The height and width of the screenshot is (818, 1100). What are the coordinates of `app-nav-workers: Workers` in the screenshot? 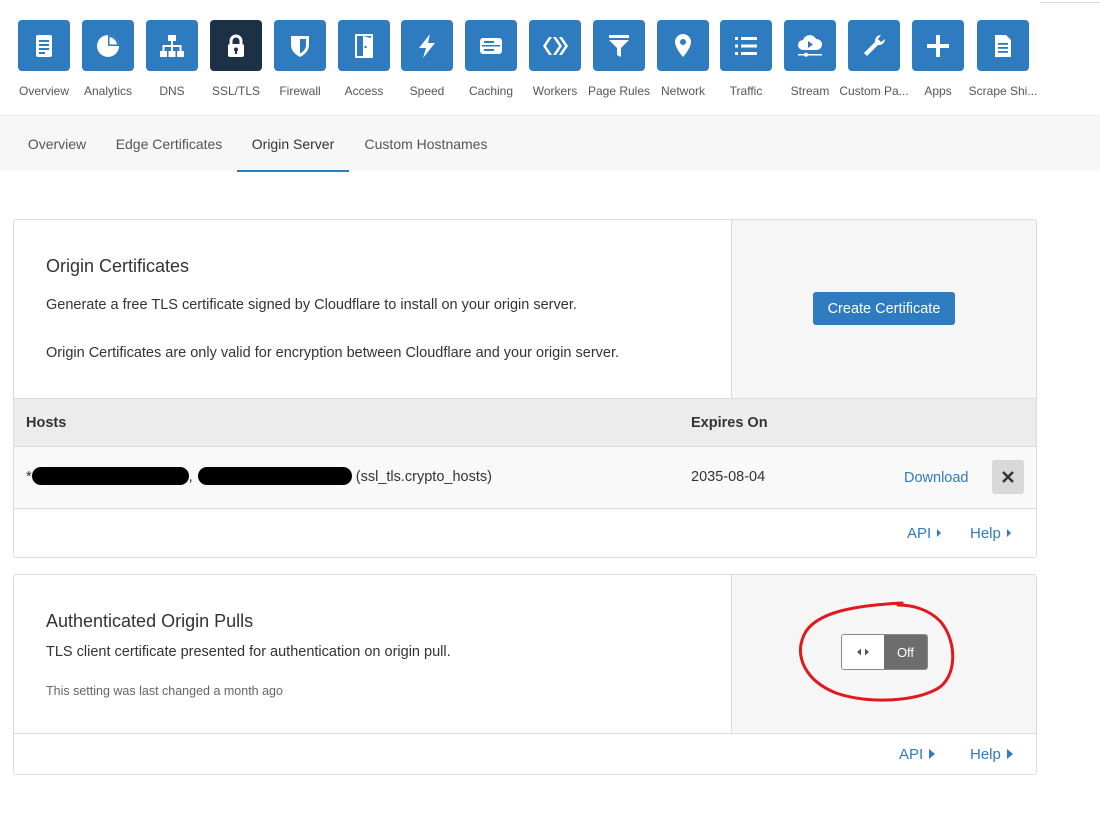 It's located at (555, 59).